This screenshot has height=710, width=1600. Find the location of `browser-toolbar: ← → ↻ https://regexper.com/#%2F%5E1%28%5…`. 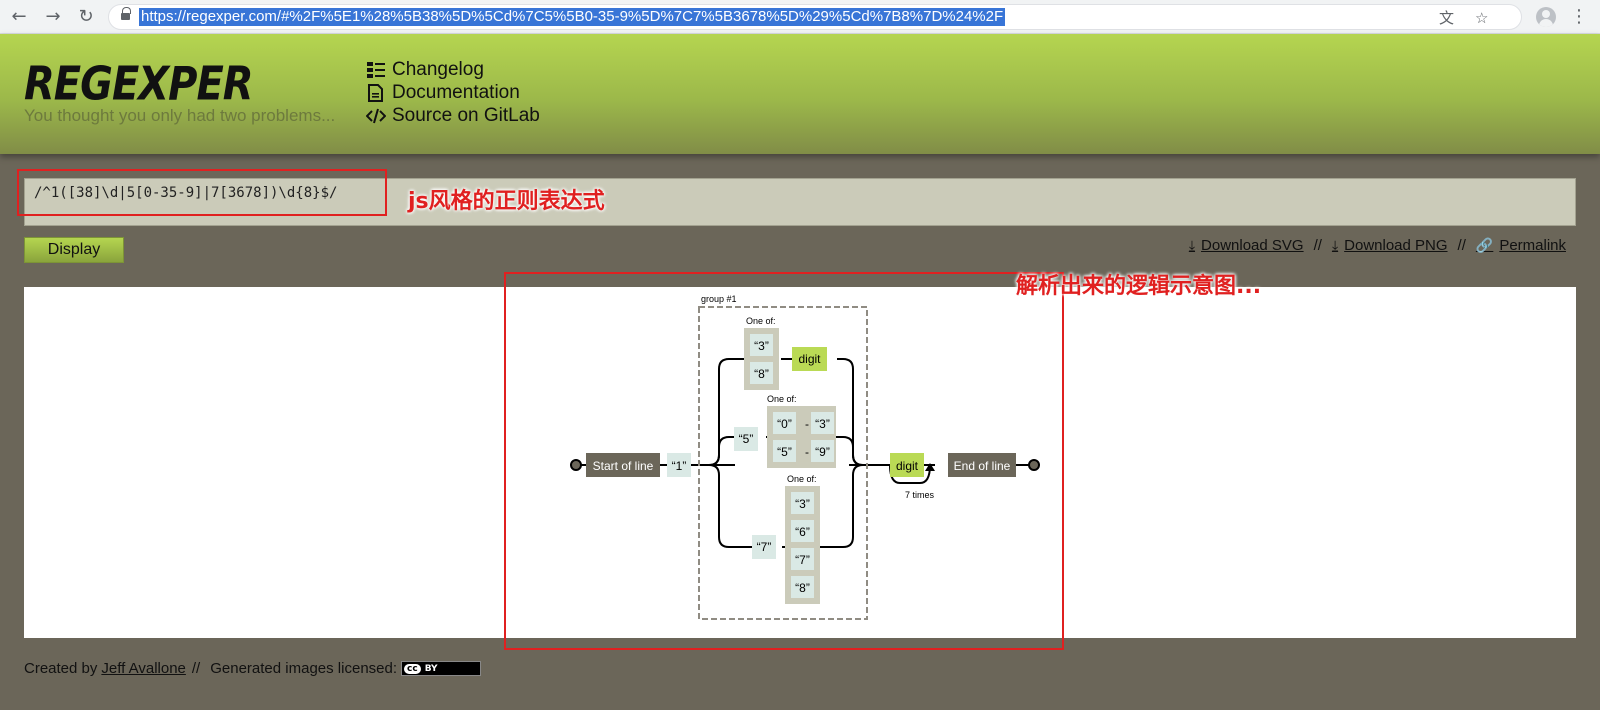

browser-toolbar: ← → ↻ https://regexper.com/#%2F%5E1%28%5… is located at coordinates (800, 17).